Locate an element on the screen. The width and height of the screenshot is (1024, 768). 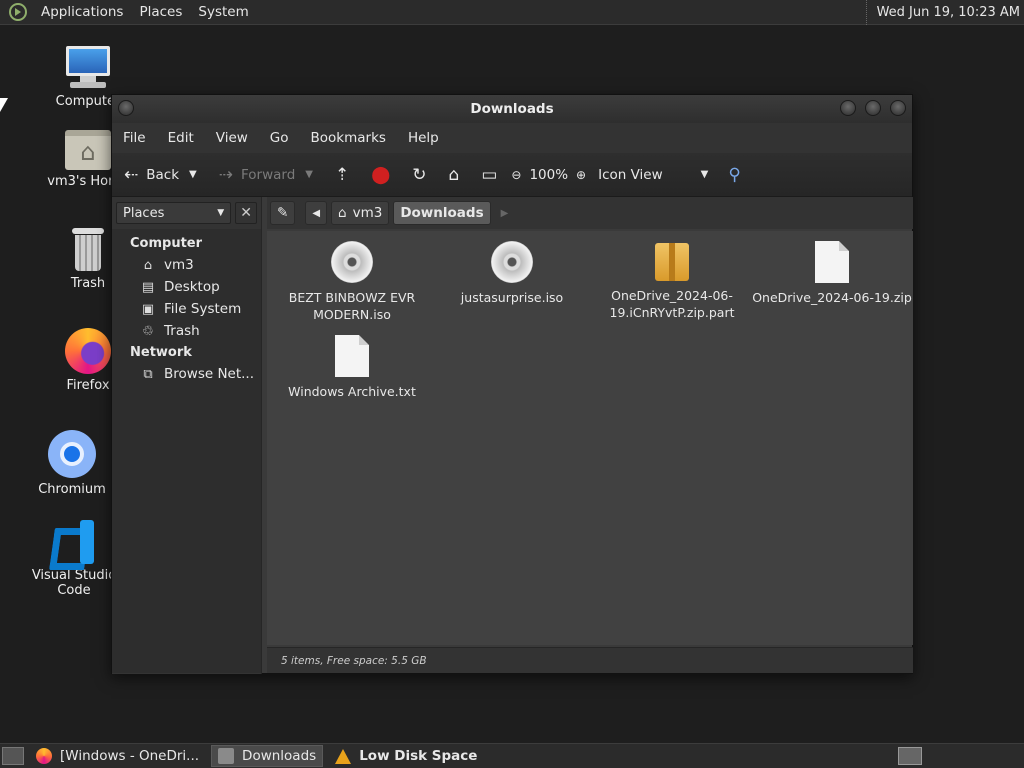
maximize-button is located at coordinates (873, 108).